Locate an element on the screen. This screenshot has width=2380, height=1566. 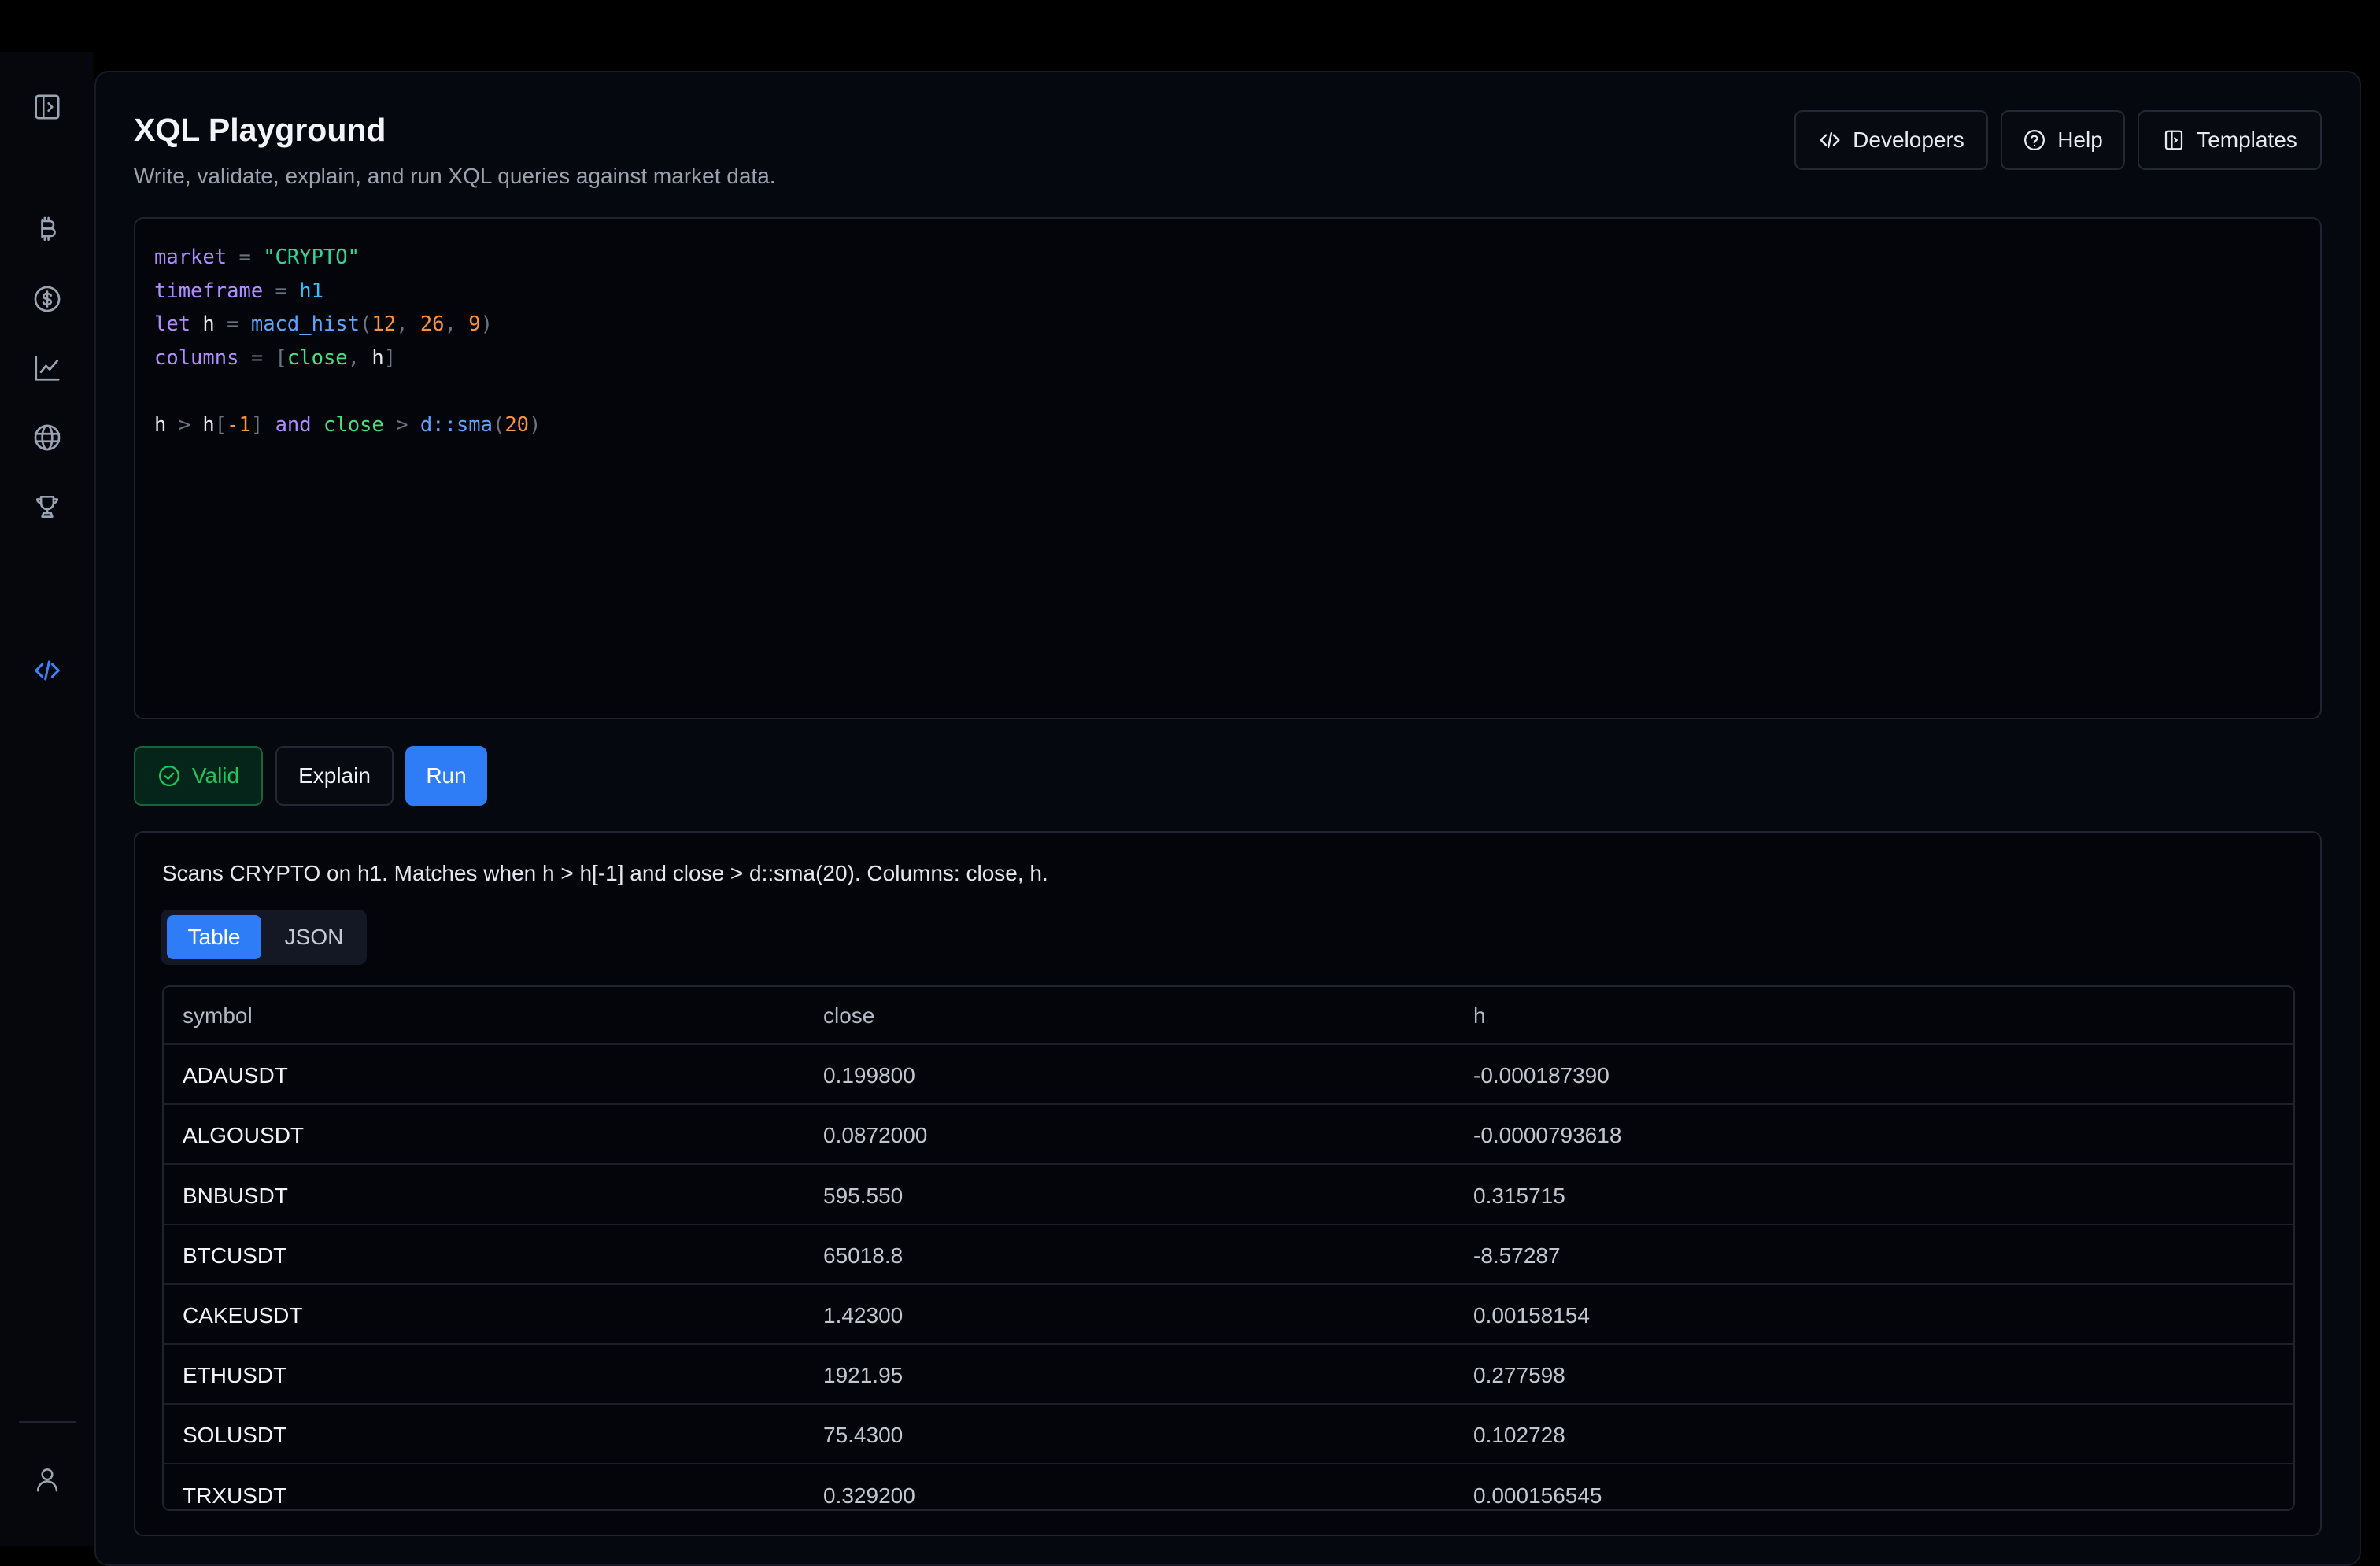
developers-button: Developers is located at coordinates (1891, 140).